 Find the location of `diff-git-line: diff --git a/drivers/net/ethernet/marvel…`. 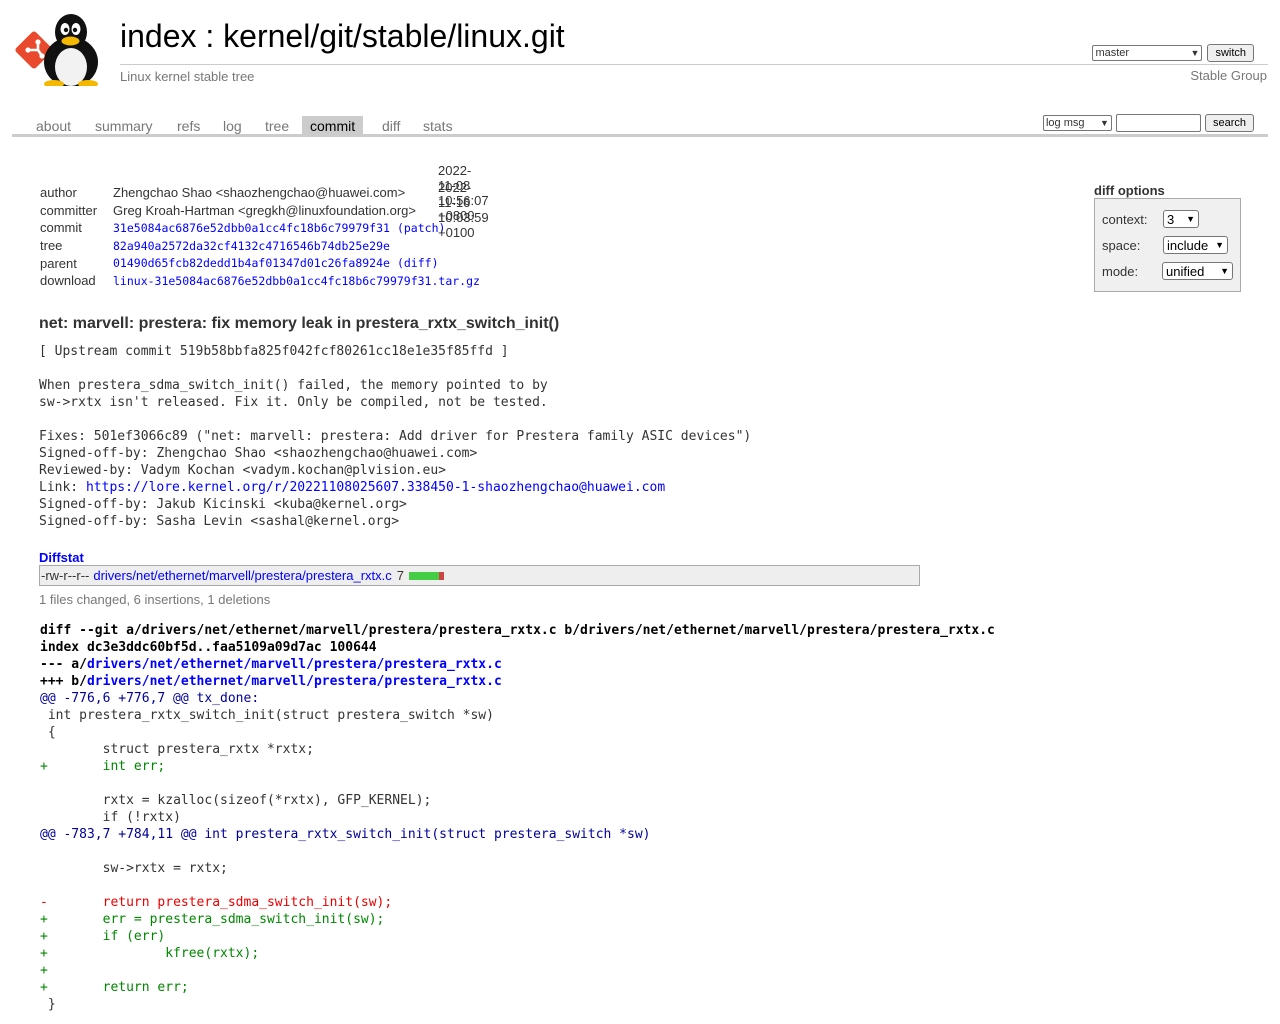

diff-git-line: diff --git a/drivers/net/ethernet/marvel… is located at coordinates (517, 630).